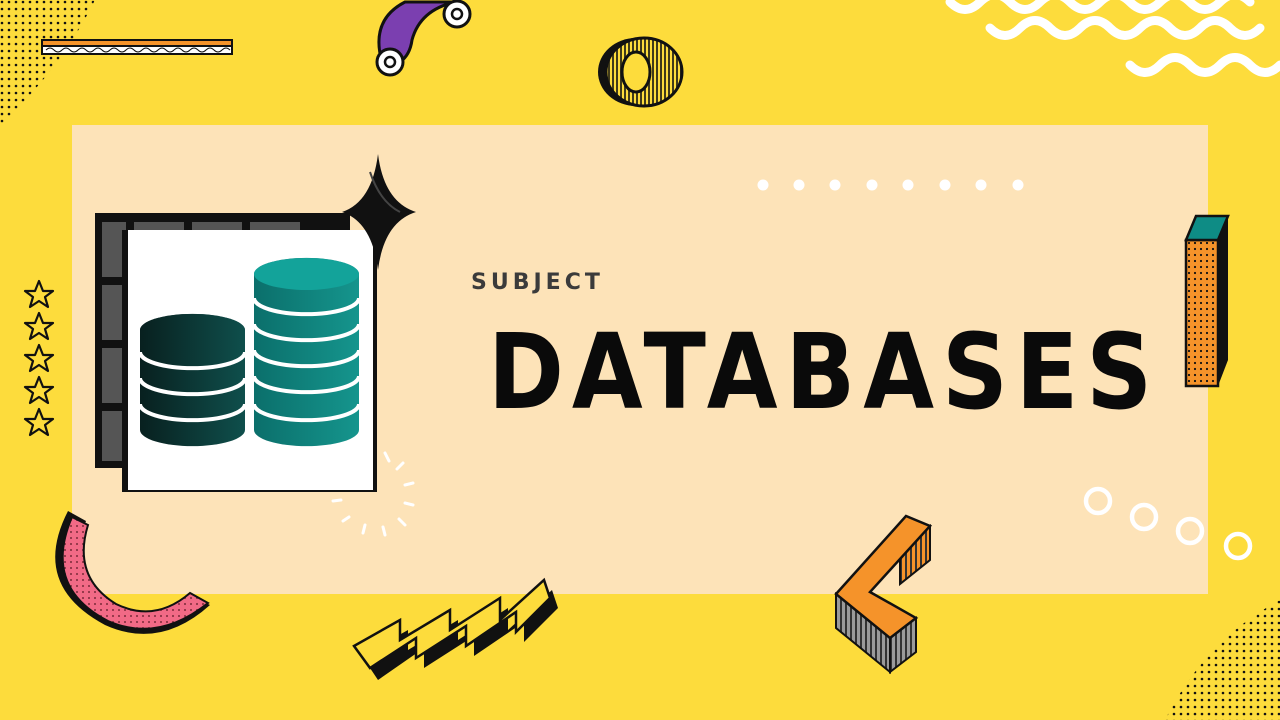  I want to click on subject-label: SUBJECT, so click(537, 282).